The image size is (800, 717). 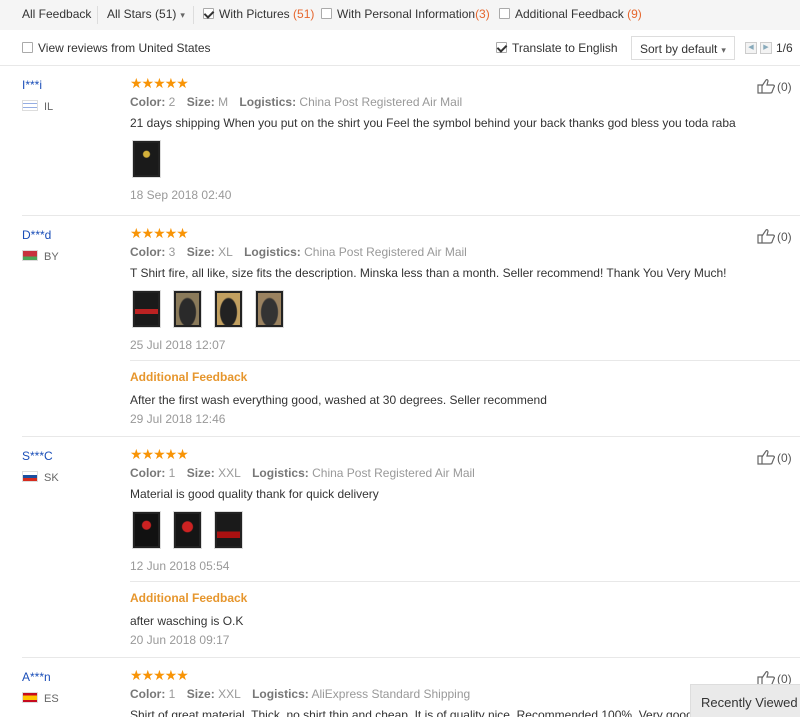 What do you see at coordinates (97, 15) in the screenshot?
I see `divider` at bounding box center [97, 15].